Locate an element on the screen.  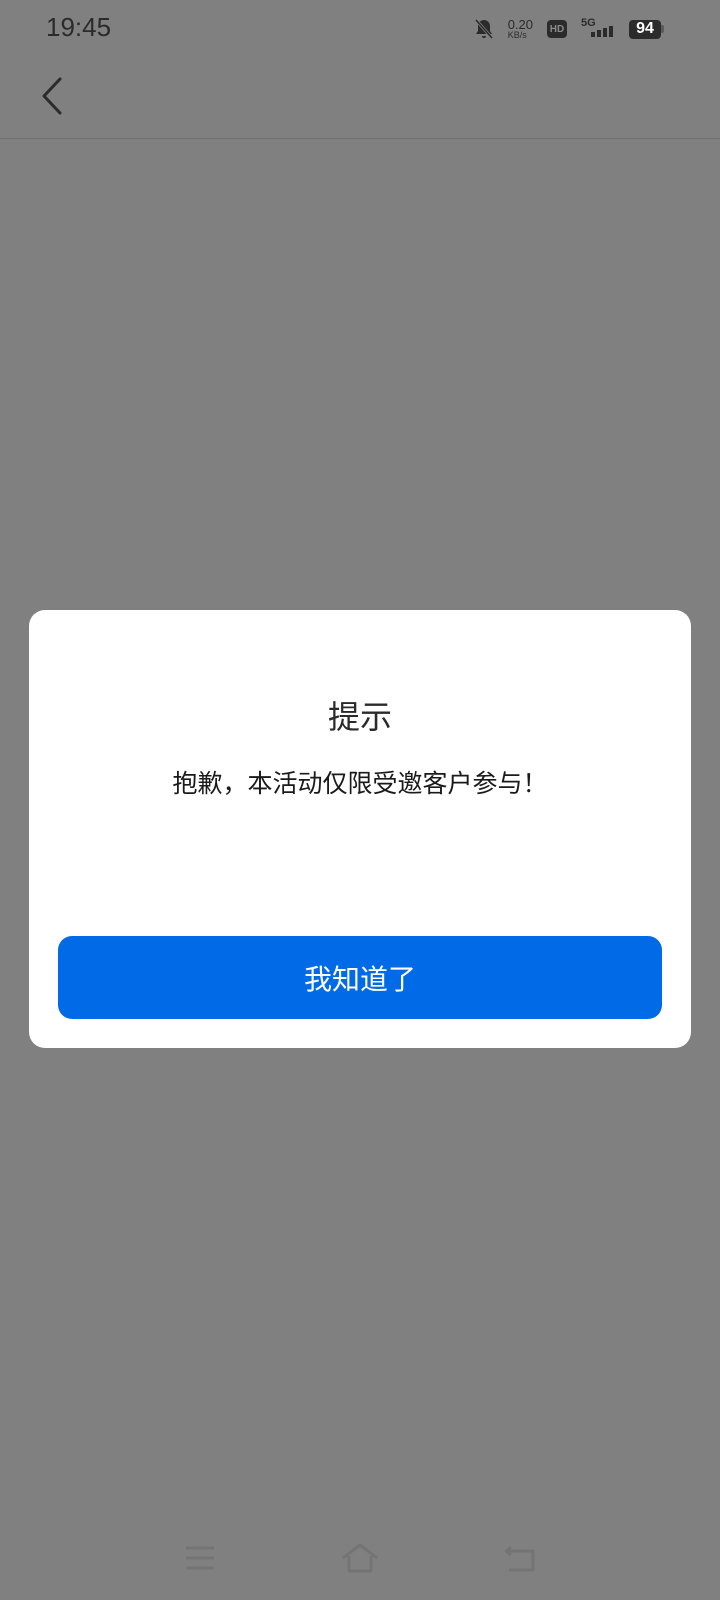
confirm-button: 我知道了 is located at coordinates (360, 977).